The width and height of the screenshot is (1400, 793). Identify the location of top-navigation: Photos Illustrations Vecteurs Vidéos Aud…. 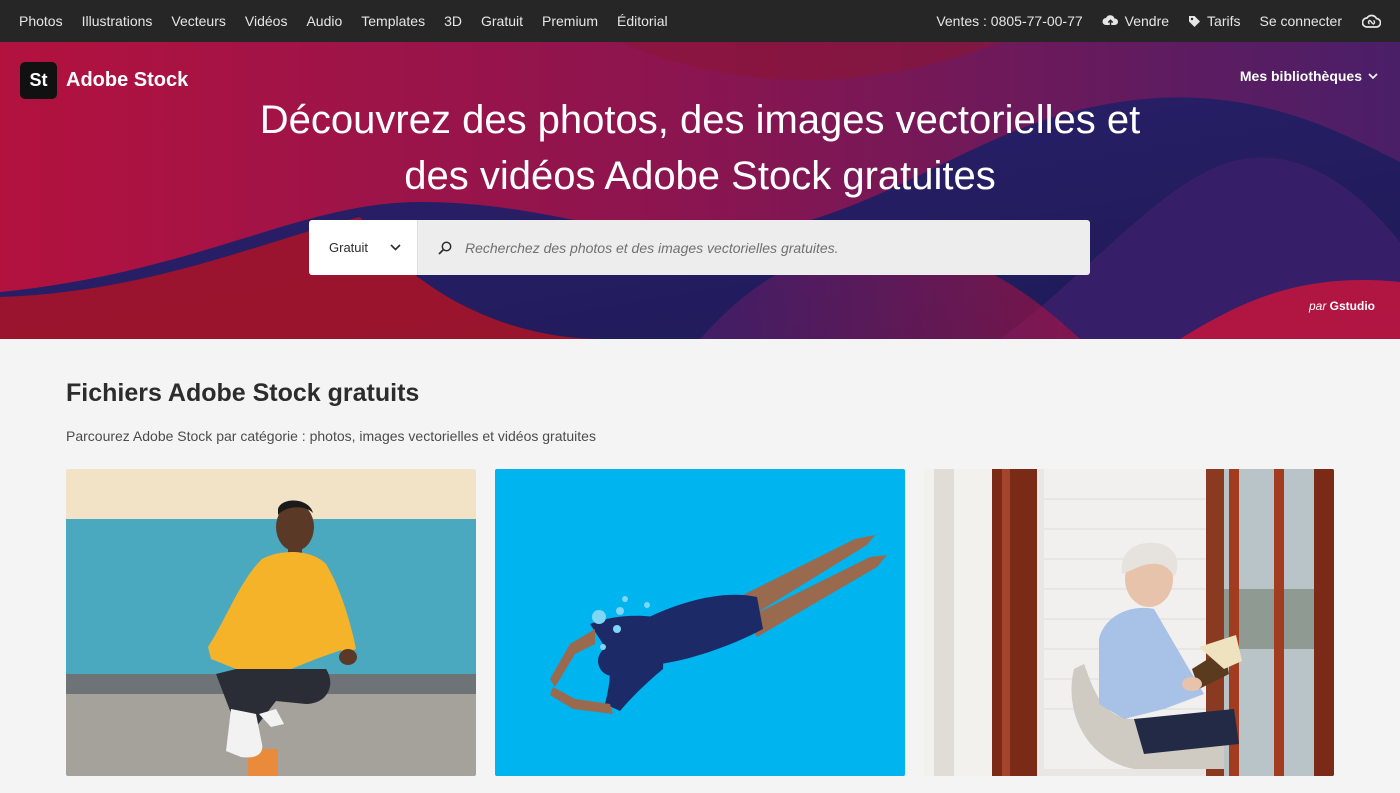
(700, 21).